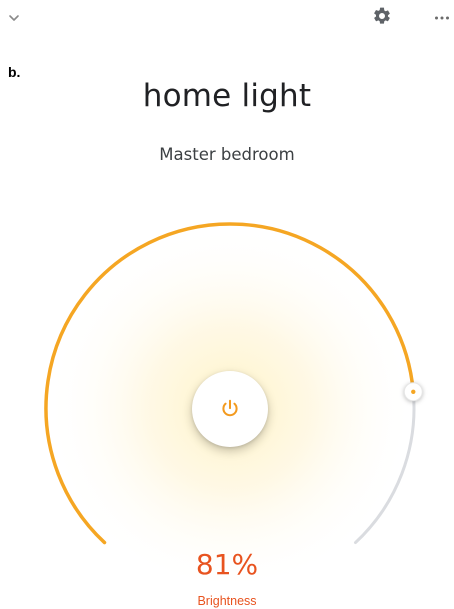  Describe the element at coordinates (413, 392) in the screenshot. I see `dial-handle` at that location.